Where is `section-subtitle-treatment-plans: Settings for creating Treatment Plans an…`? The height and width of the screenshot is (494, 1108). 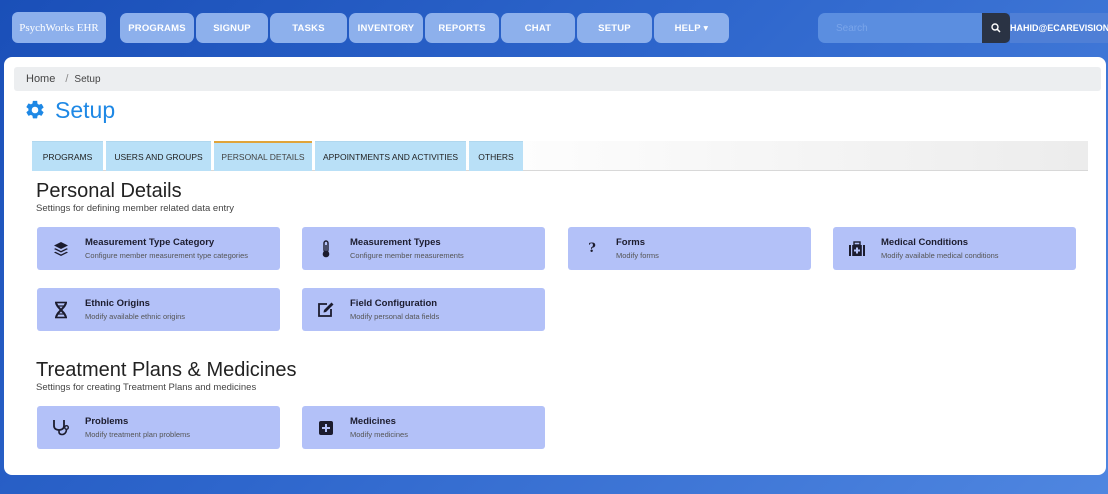
section-subtitle-treatment-plans: Settings for creating Treatment Plans an… is located at coordinates (146, 387).